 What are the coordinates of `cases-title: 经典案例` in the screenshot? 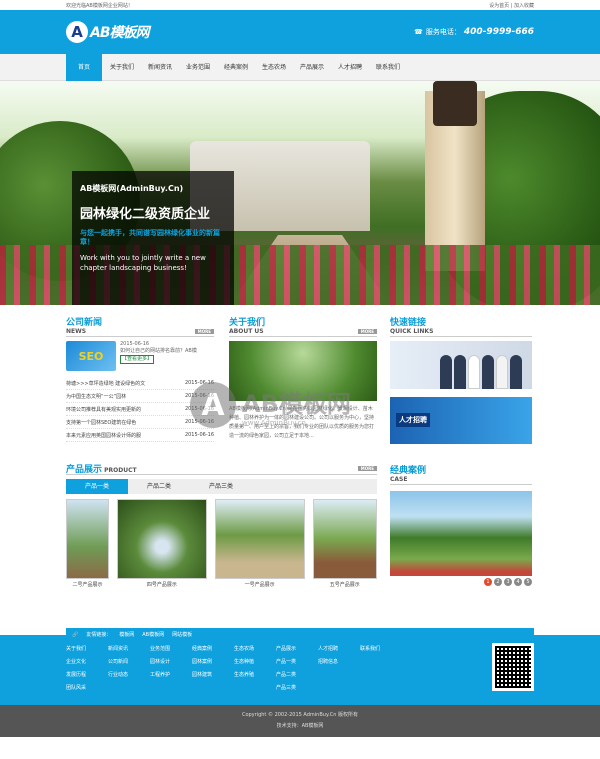 It's located at (408, 471).